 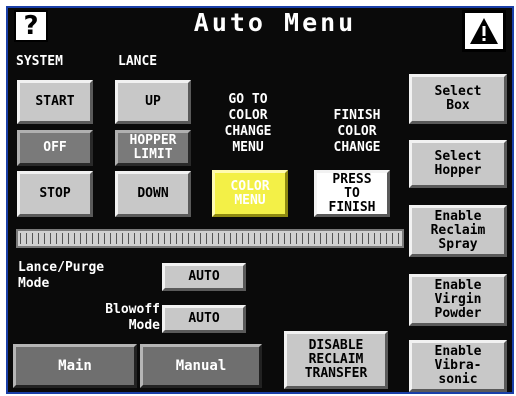 I want to click on progress-bar-ticks, so click(x=210, y=238).